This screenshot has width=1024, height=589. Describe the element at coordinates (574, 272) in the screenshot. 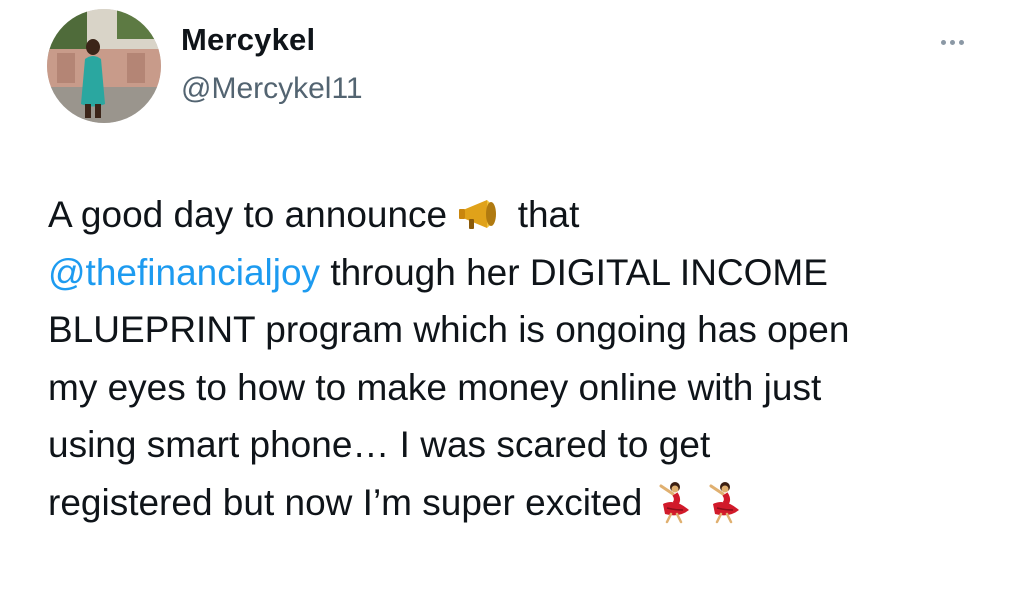

I see `tweet-text-segment: through her DIGITAL INCOME` at that location.